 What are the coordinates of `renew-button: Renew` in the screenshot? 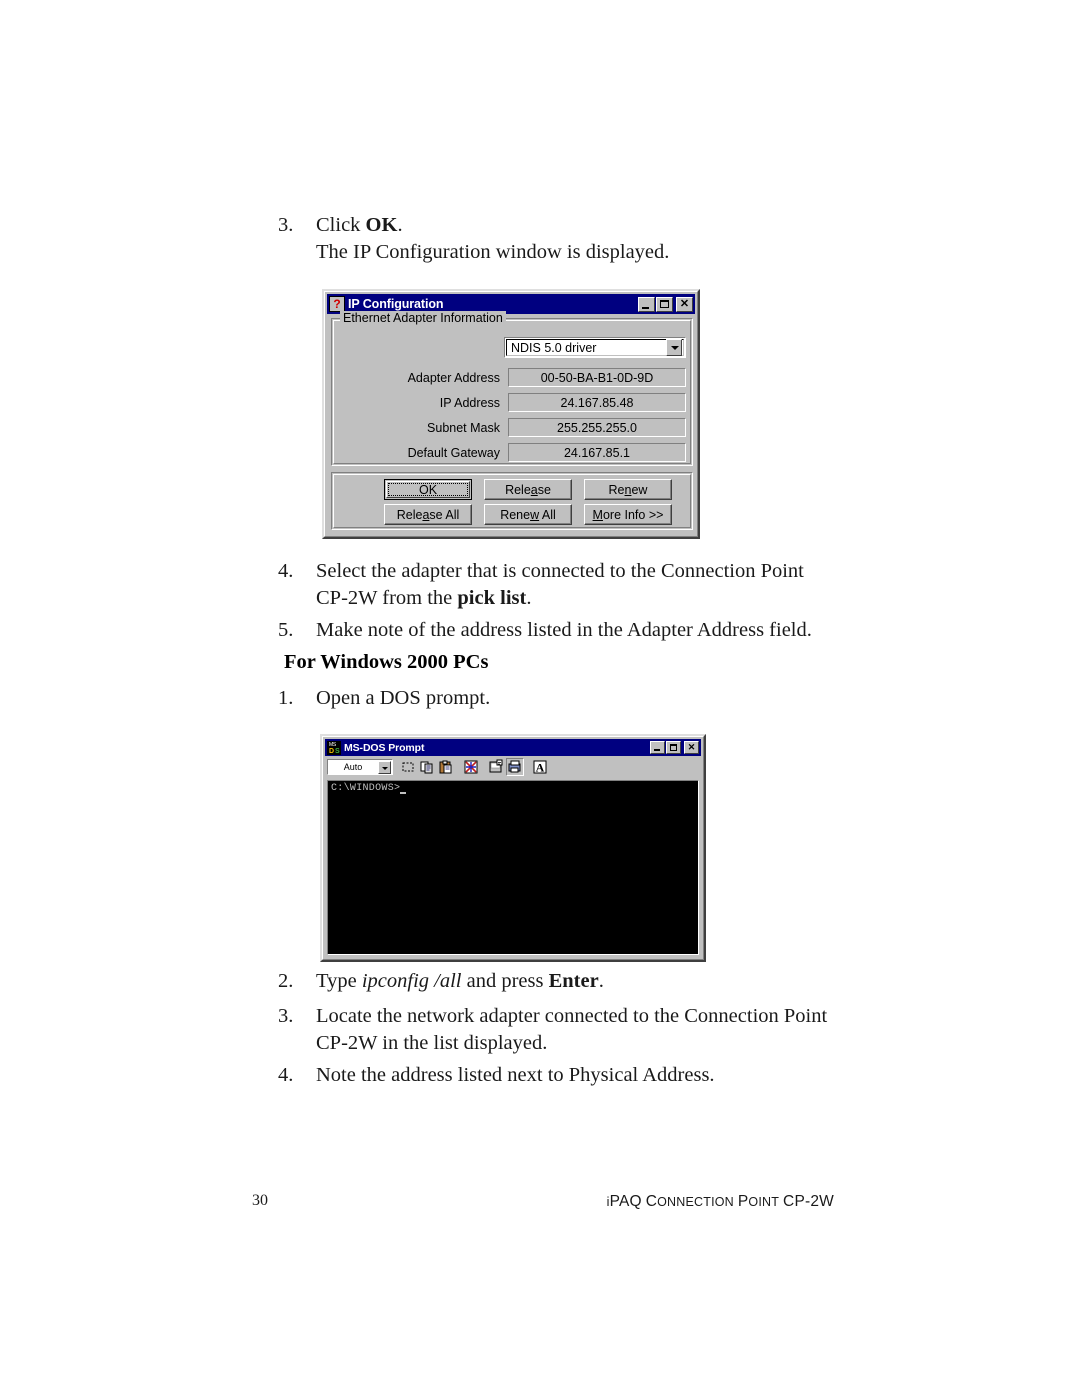 It's located at (628, 489).